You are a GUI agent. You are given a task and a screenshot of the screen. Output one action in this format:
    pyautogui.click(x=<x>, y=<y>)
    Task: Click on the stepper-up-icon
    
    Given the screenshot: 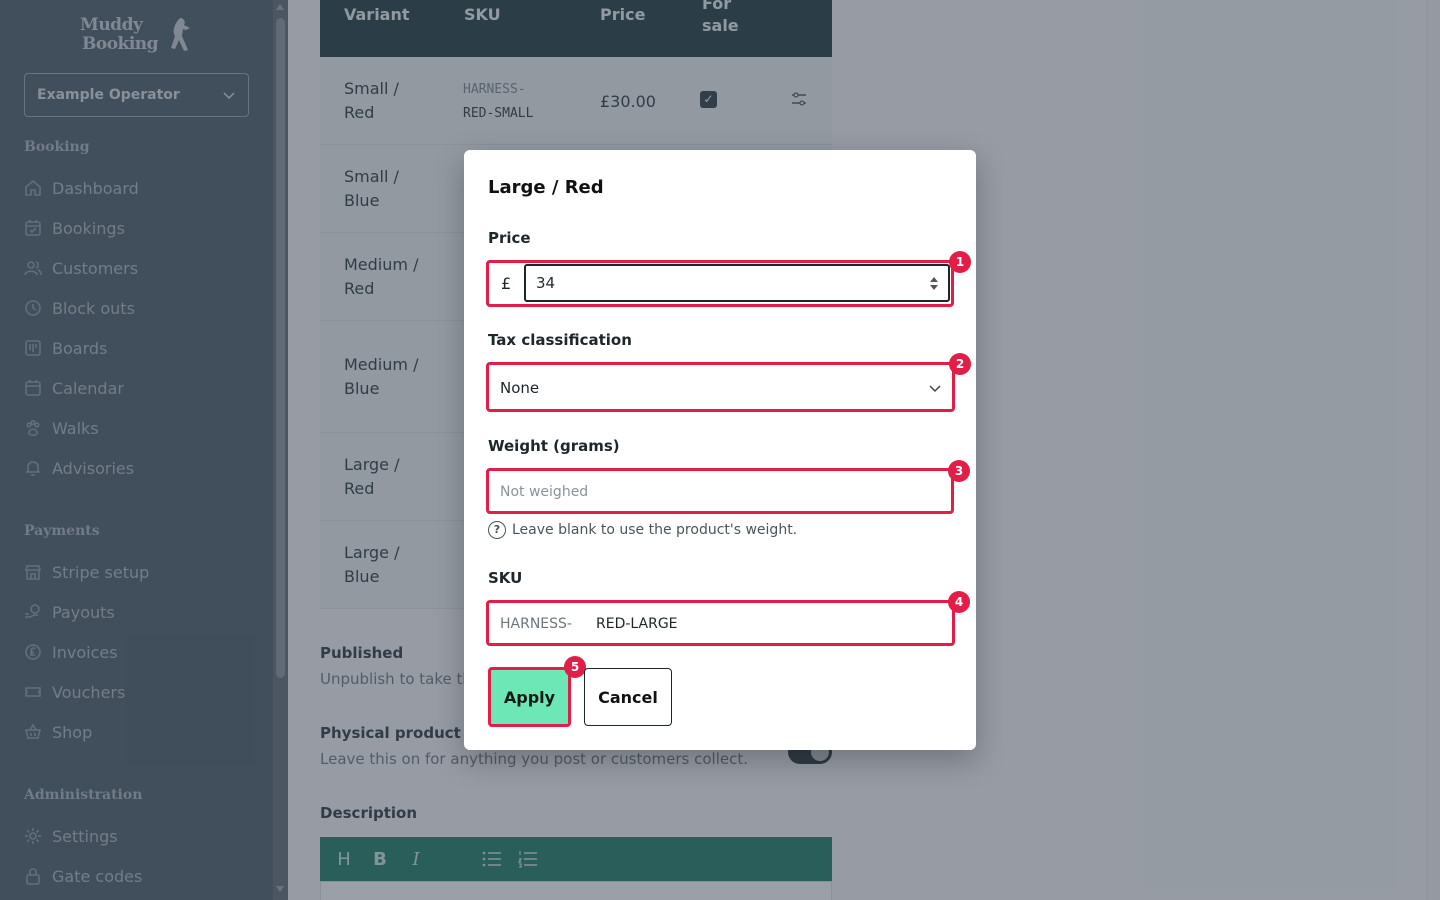 What is the action you would take?
    pyautogui.click(x=934, y=279)
    